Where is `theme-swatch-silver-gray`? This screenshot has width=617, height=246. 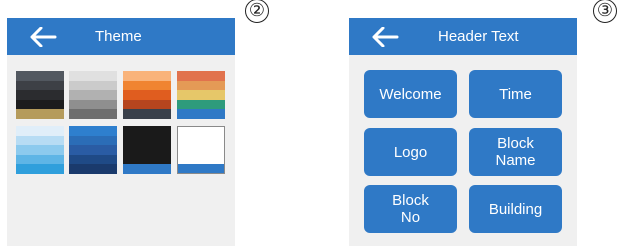
theme-swatch-silver-gray is located at coordinates (93, 95).